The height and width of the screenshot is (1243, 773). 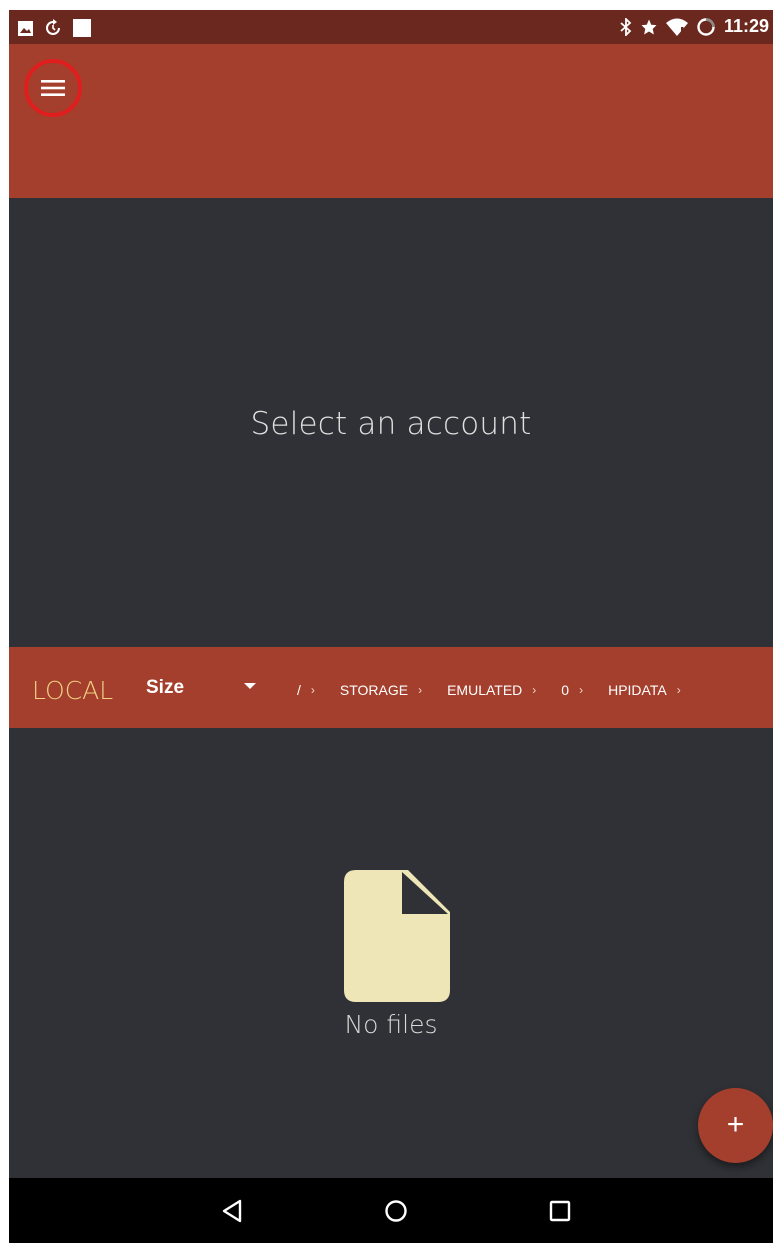 What do you see at coordinates (374, 690) in the screenshot?
I see `breadcrumb-label: STORAGE` at bounding box center [374, 690].